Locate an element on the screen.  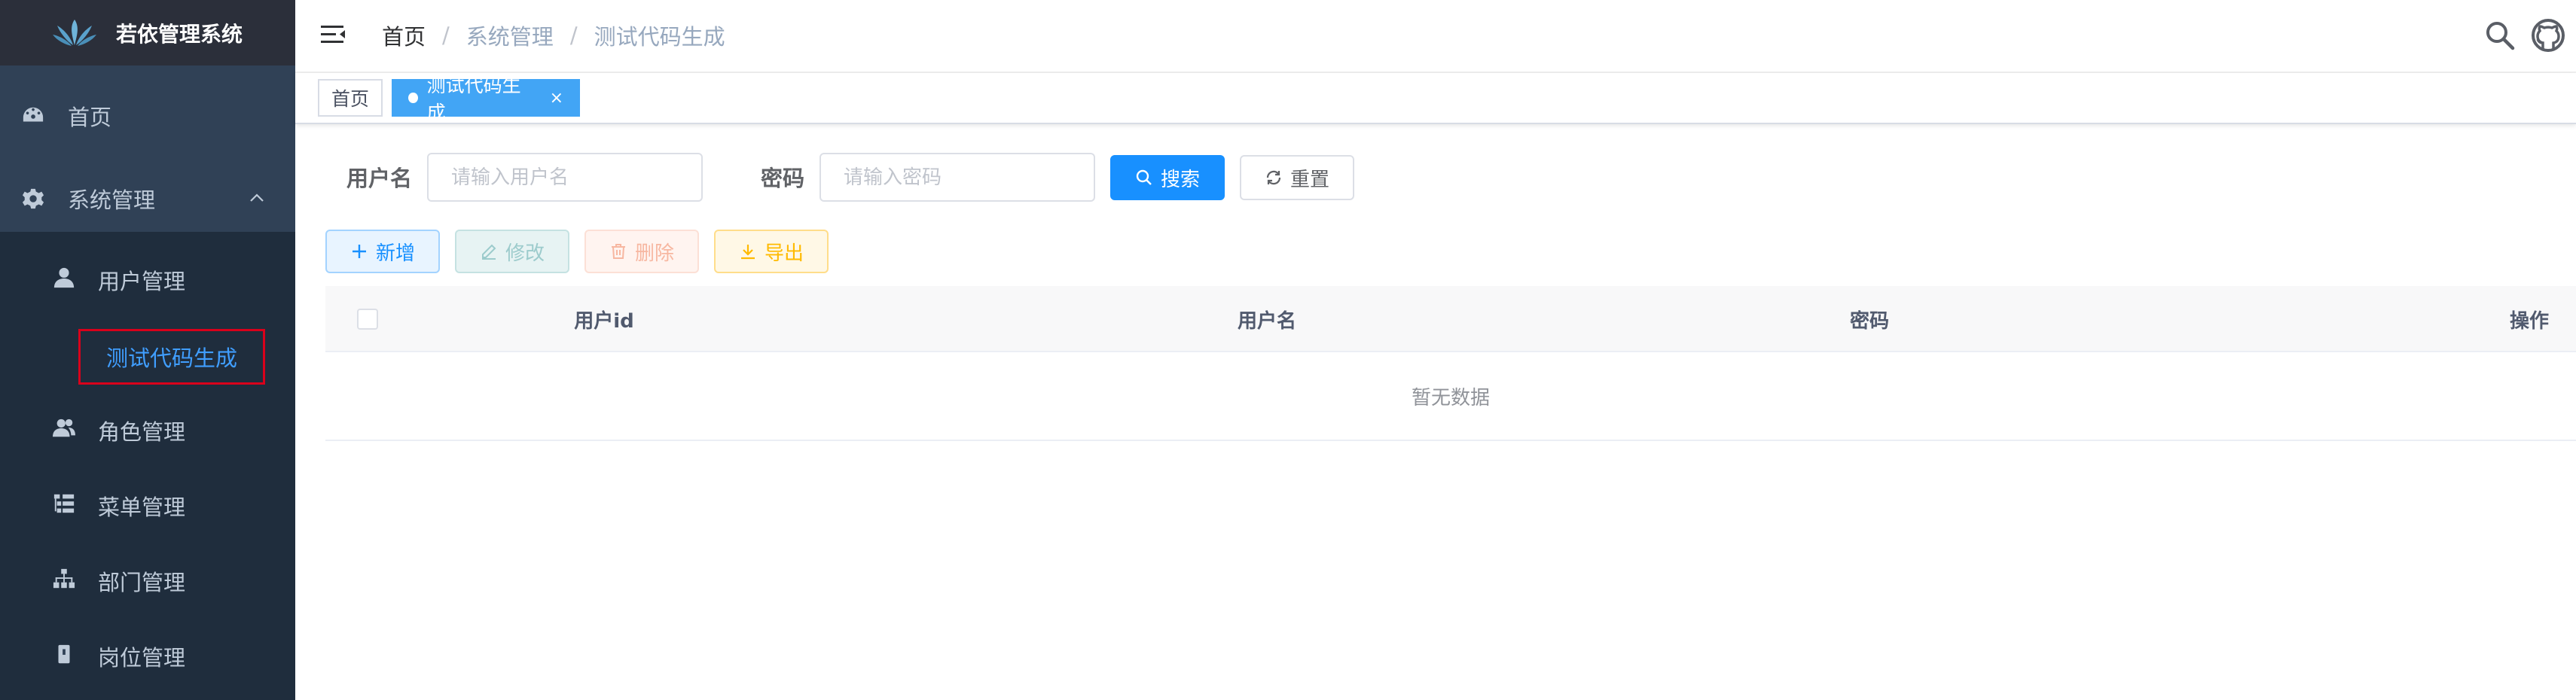
tab-test-codegen: 测试代码生成 × is located at coordinates (486, 99).